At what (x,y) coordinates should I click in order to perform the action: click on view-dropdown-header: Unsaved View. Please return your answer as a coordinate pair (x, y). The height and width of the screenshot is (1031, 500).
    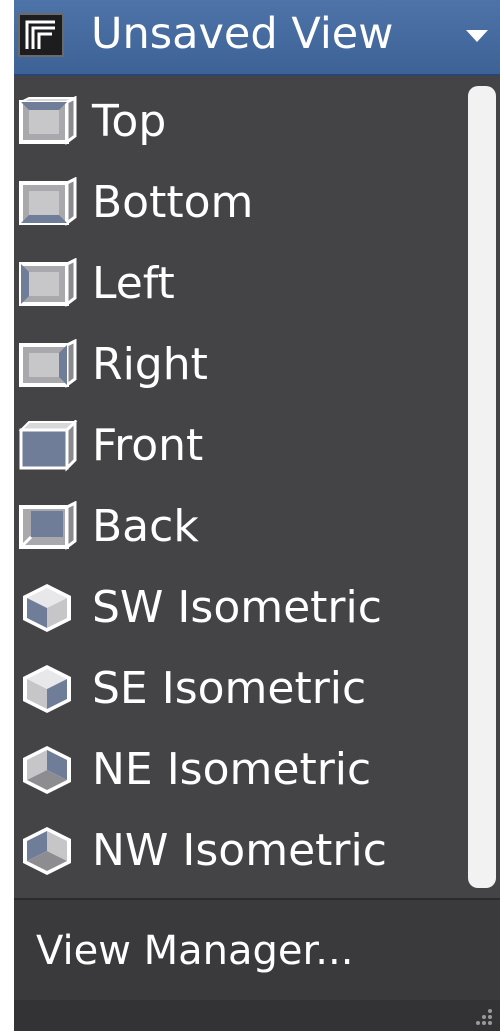
    Looking at the image, I should click on (257, 38).